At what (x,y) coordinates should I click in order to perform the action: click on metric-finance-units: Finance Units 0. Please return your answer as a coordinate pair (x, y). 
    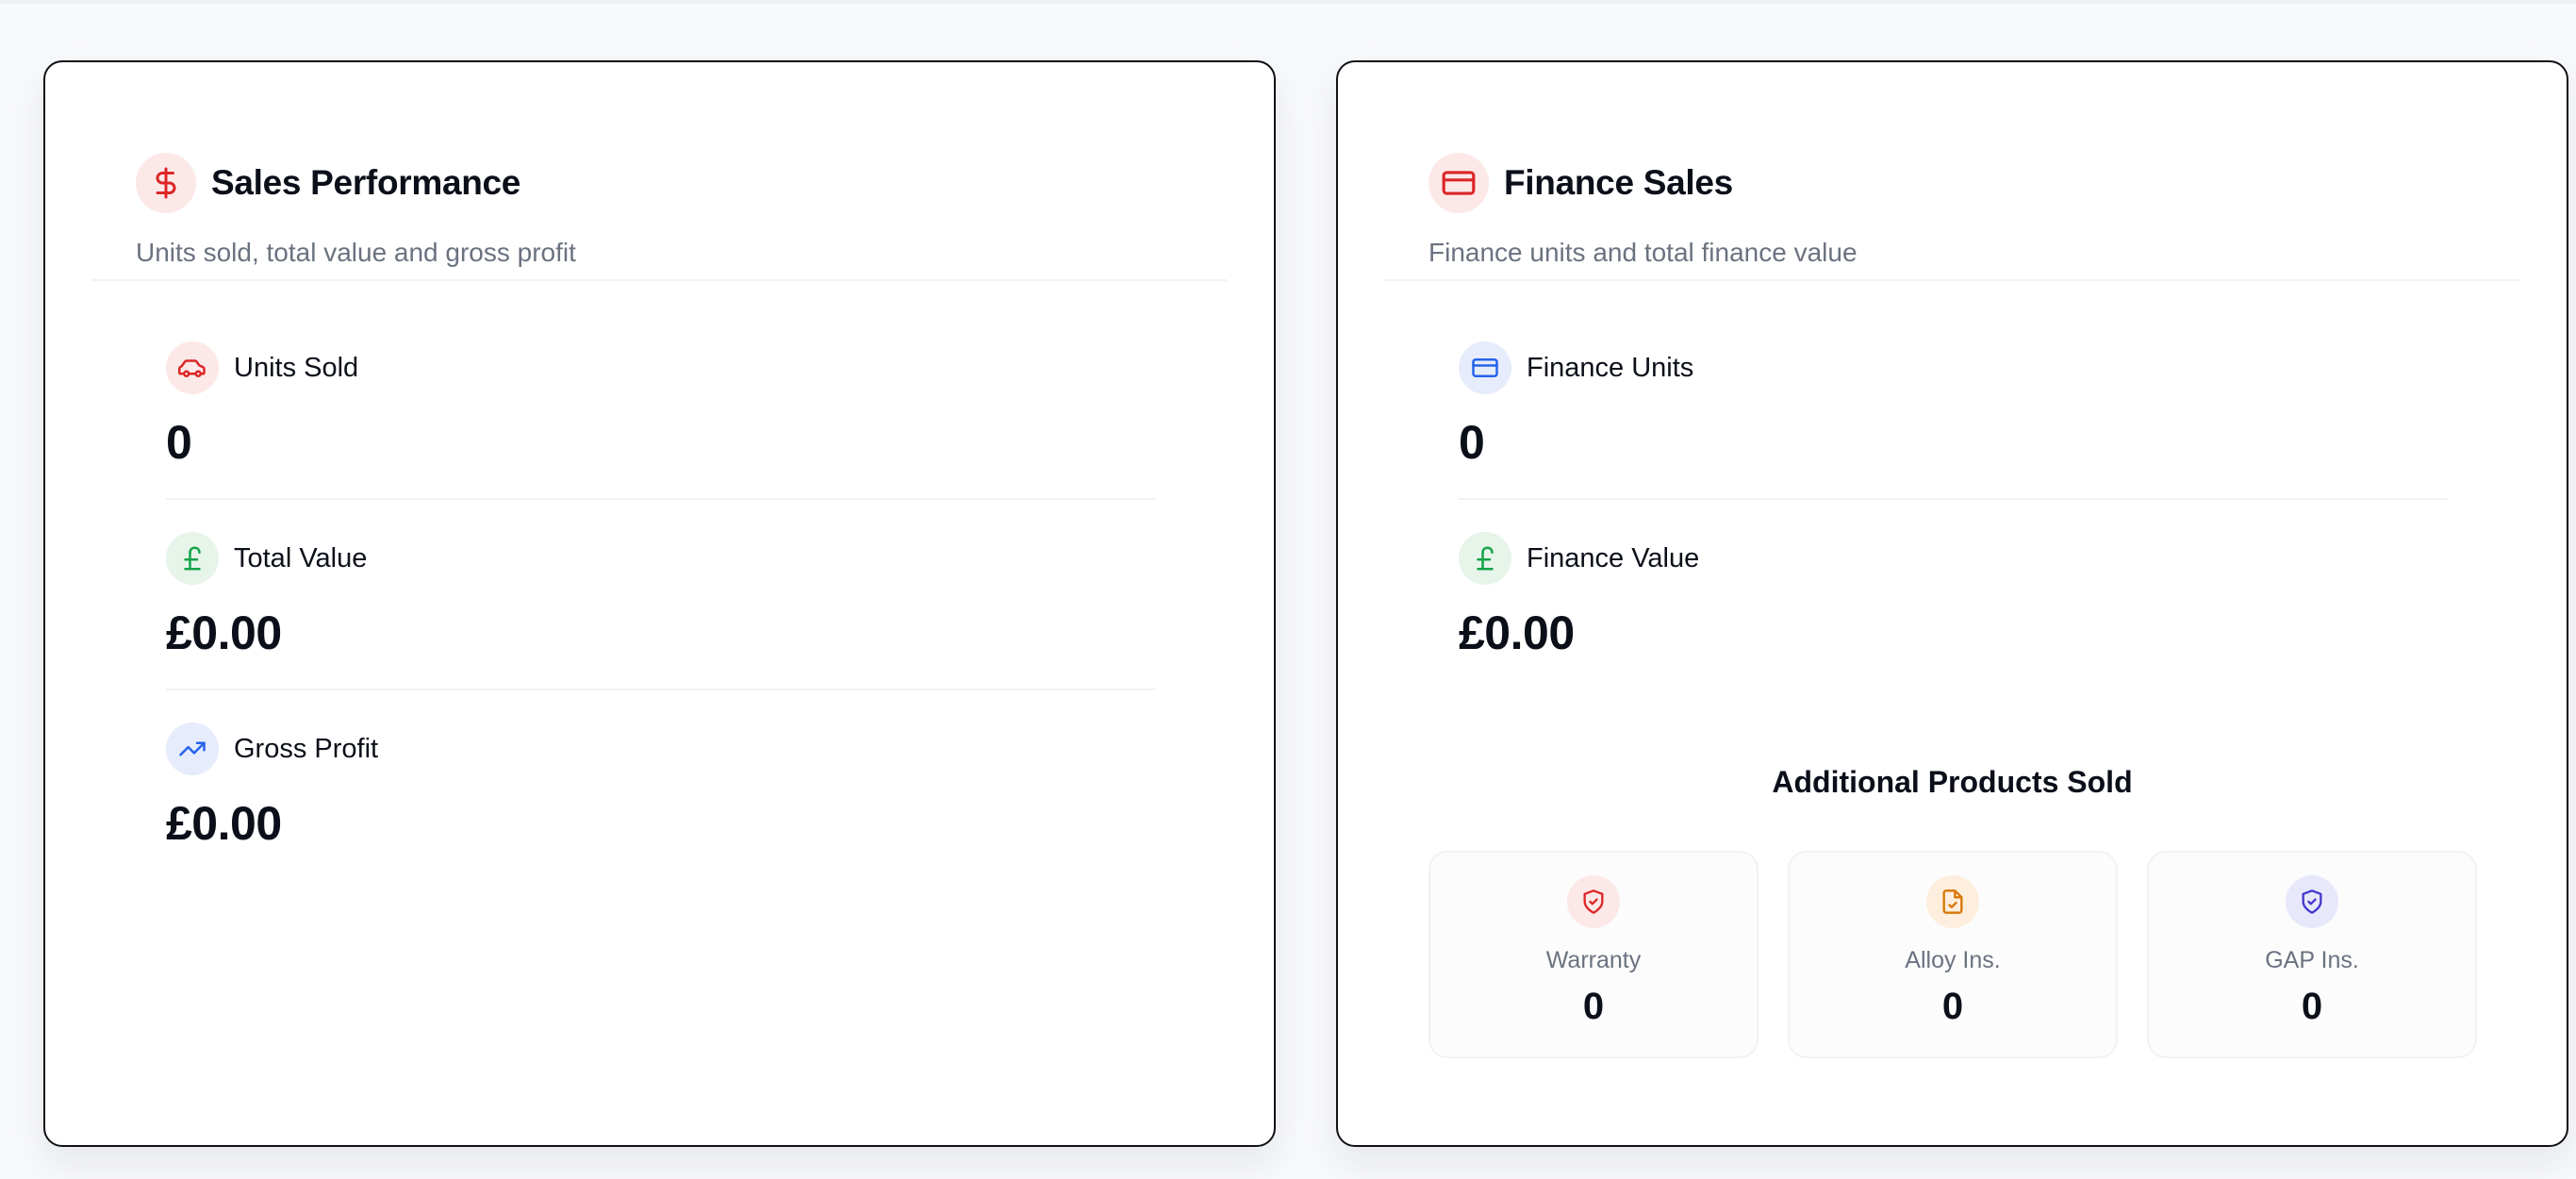
    Looking at the image, I should click on (1954, 406).